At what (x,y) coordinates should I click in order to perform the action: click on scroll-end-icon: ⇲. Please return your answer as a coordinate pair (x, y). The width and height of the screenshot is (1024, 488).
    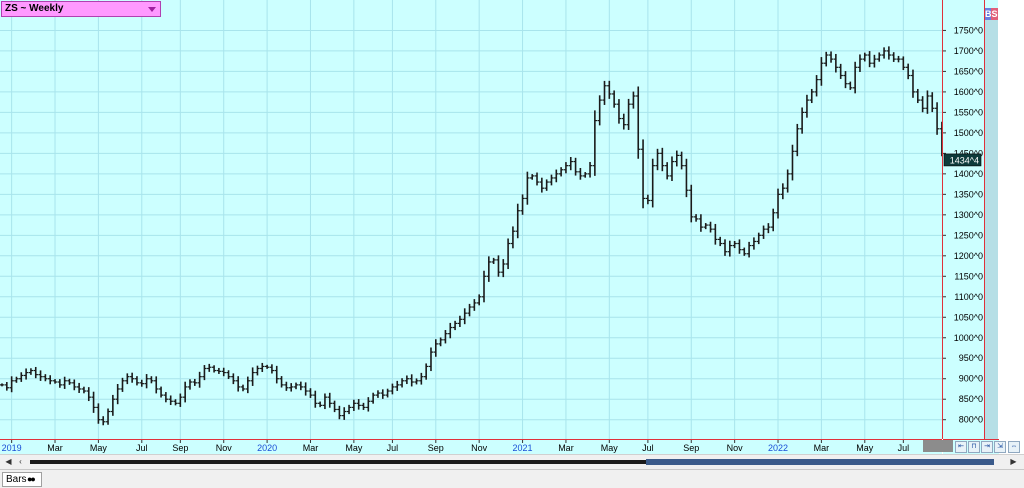
    Looking at the image, I should click on (1000, 447).